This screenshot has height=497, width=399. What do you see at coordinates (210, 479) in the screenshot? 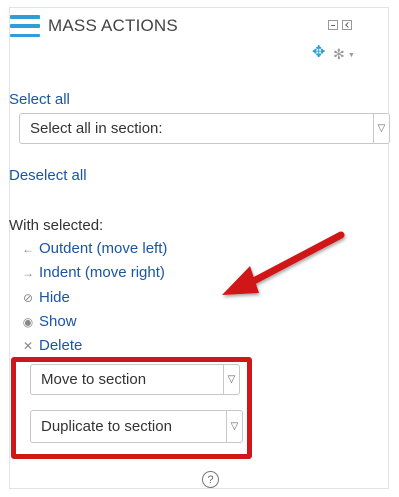
I see `help-icon: ?` at bounding box center [210, 479].